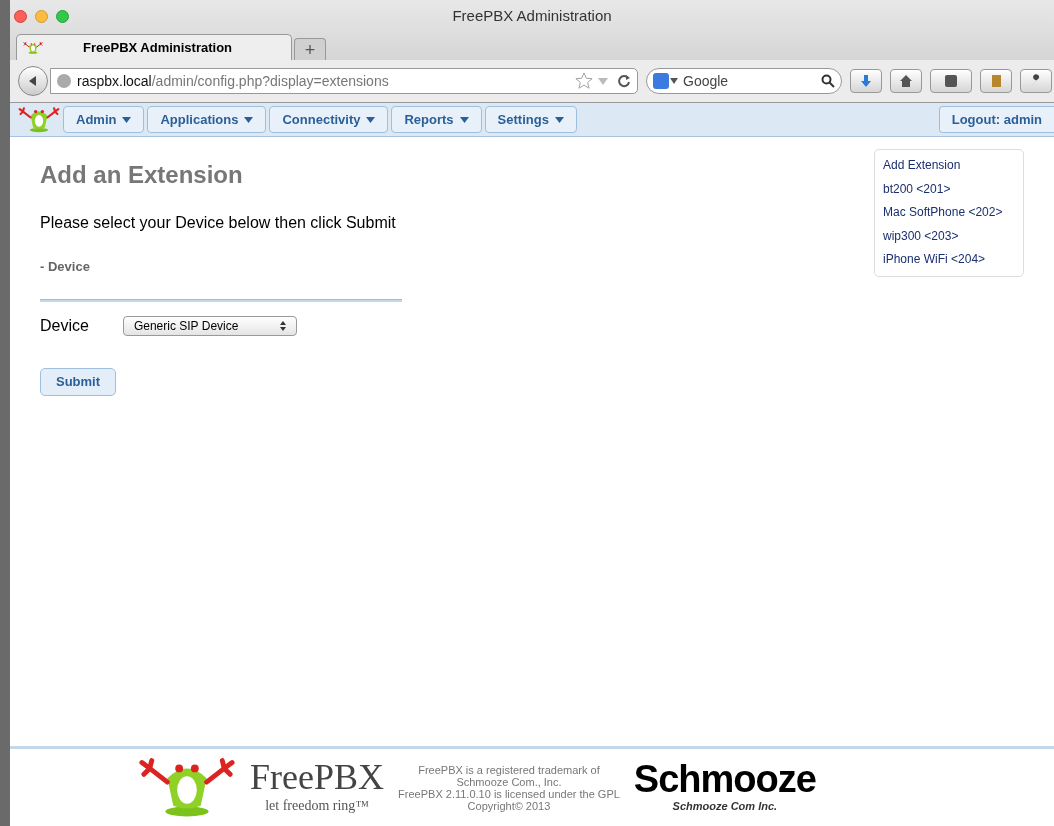  I want to click on search-bar: Google, so click(744, 81).